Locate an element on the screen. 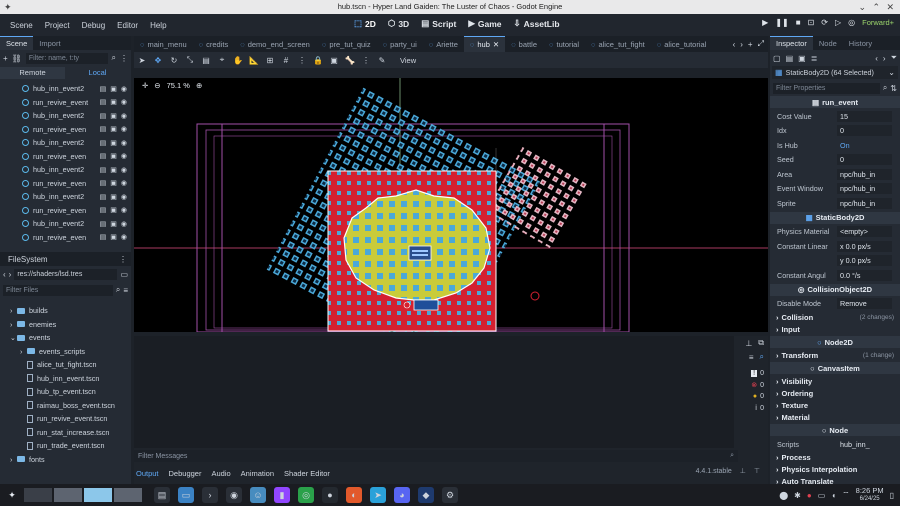 The height and width of the screenshot is (506, 900). twitch-icon: ▮ is located at coordinates (282, 495).